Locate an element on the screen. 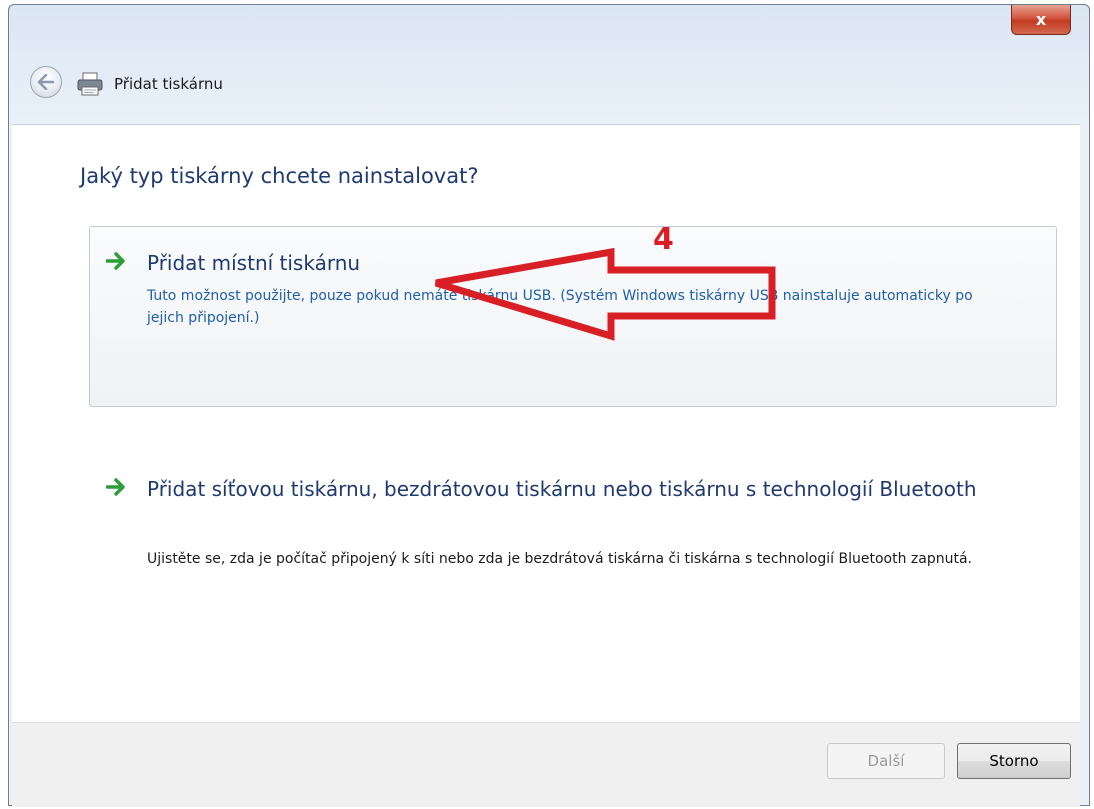 The width and height of the screenshot is (1094, 809). cancel-button: Storno is located at coordinates (1014, 761).